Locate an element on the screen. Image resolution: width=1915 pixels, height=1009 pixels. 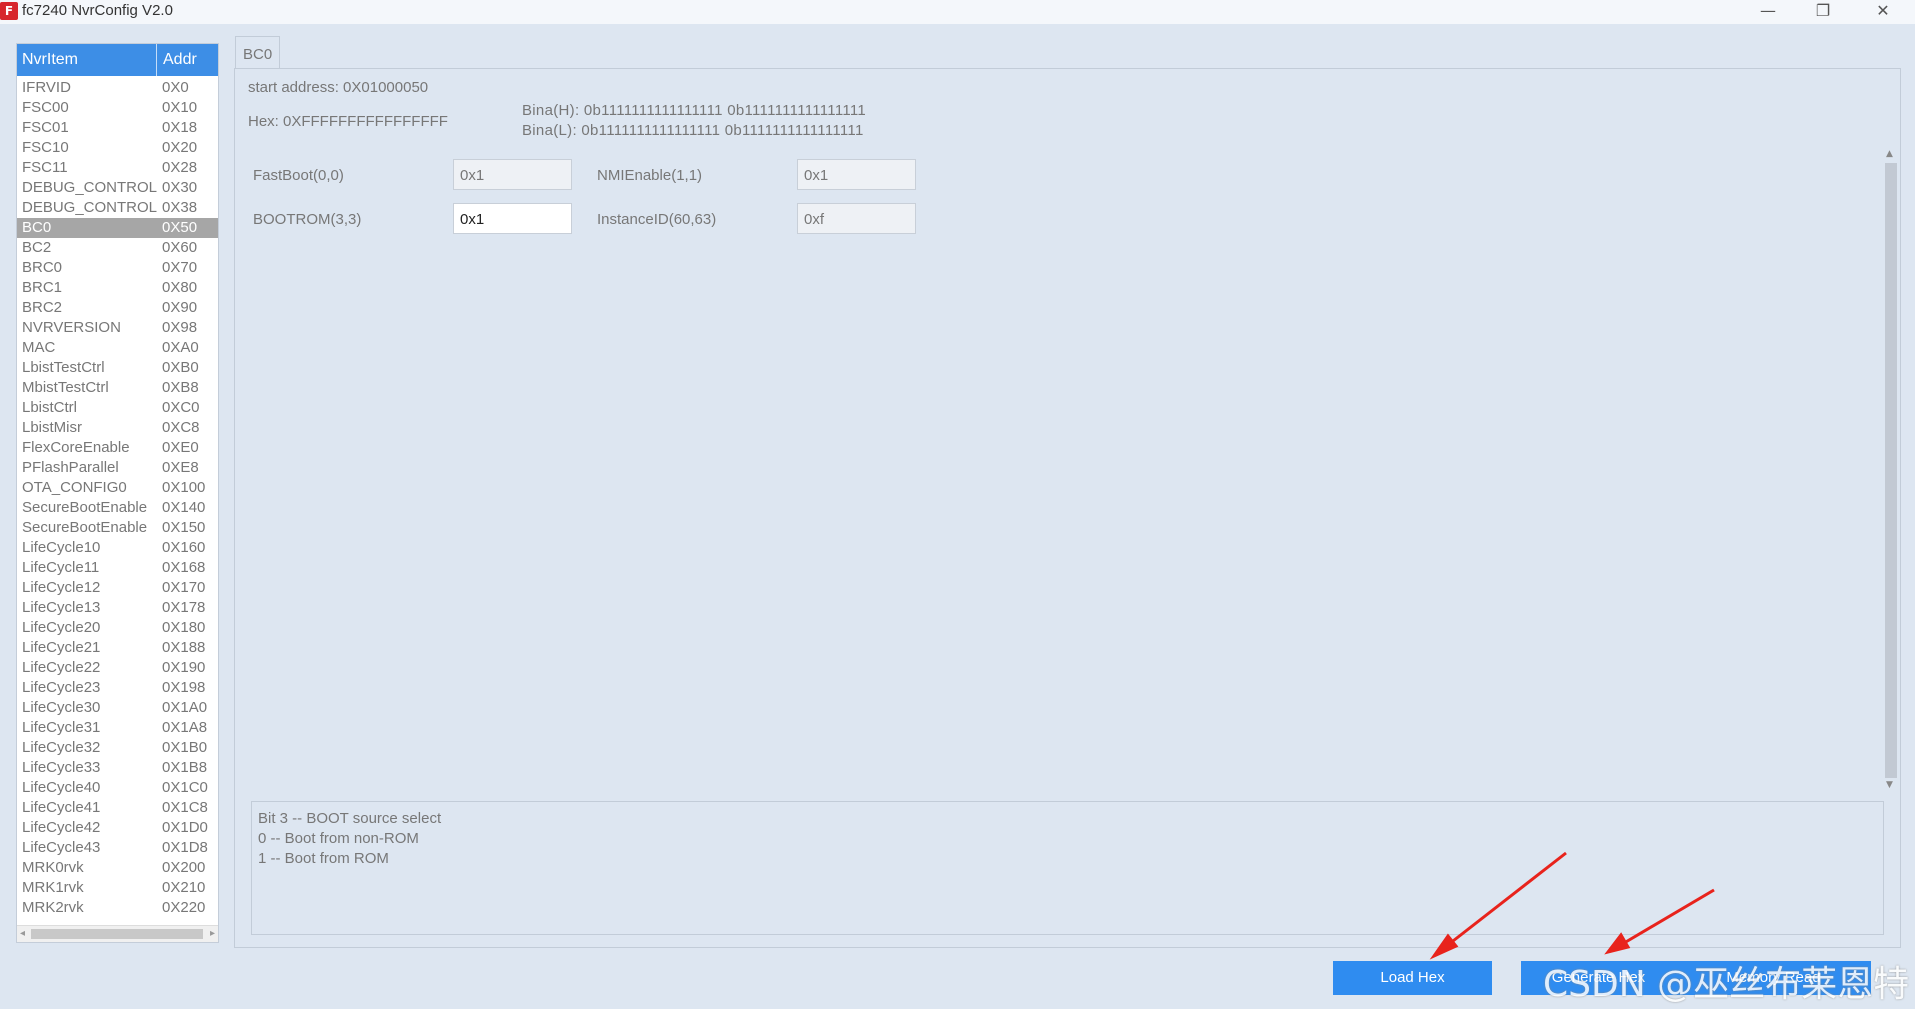
annotation-arrows is located at coordinates (1572, 905).